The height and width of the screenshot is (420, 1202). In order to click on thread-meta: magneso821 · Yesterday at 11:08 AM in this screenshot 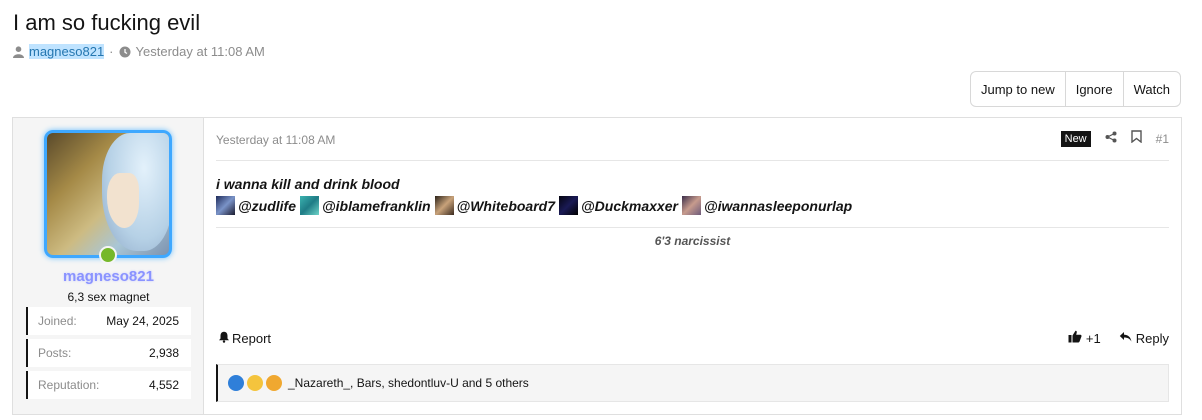, I will do `click(139, 51)`.